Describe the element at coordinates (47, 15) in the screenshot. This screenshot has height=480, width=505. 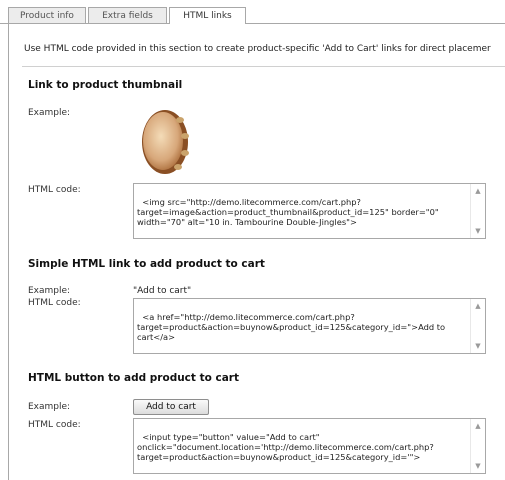
I see `tab-product-info: Product info` at that location.